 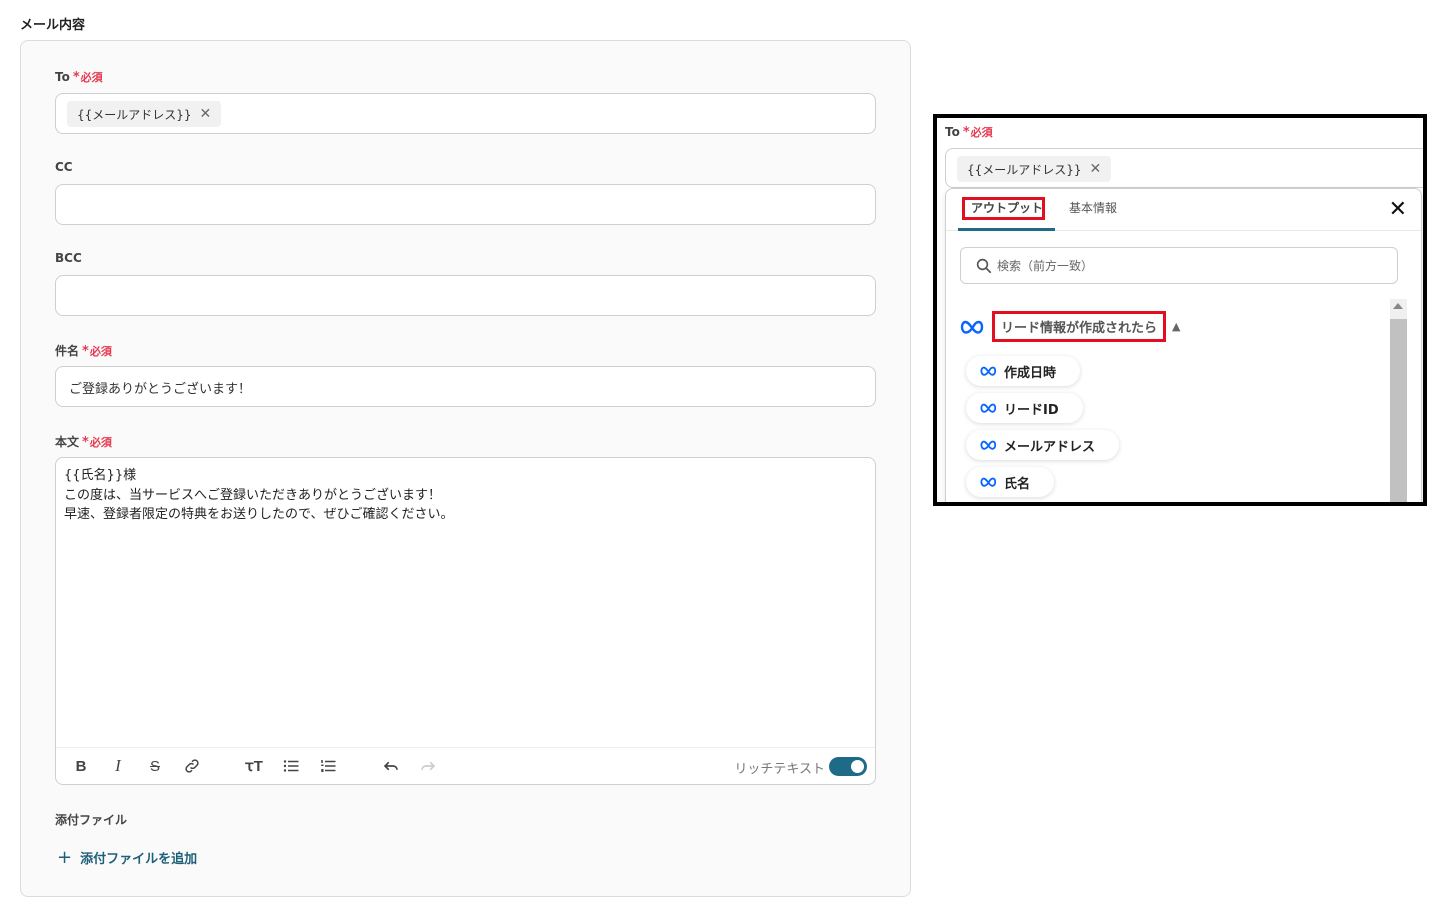 I want to click on picker-tabs: アウトプット 基本情報 ✕, so click(x=1183, y=210).